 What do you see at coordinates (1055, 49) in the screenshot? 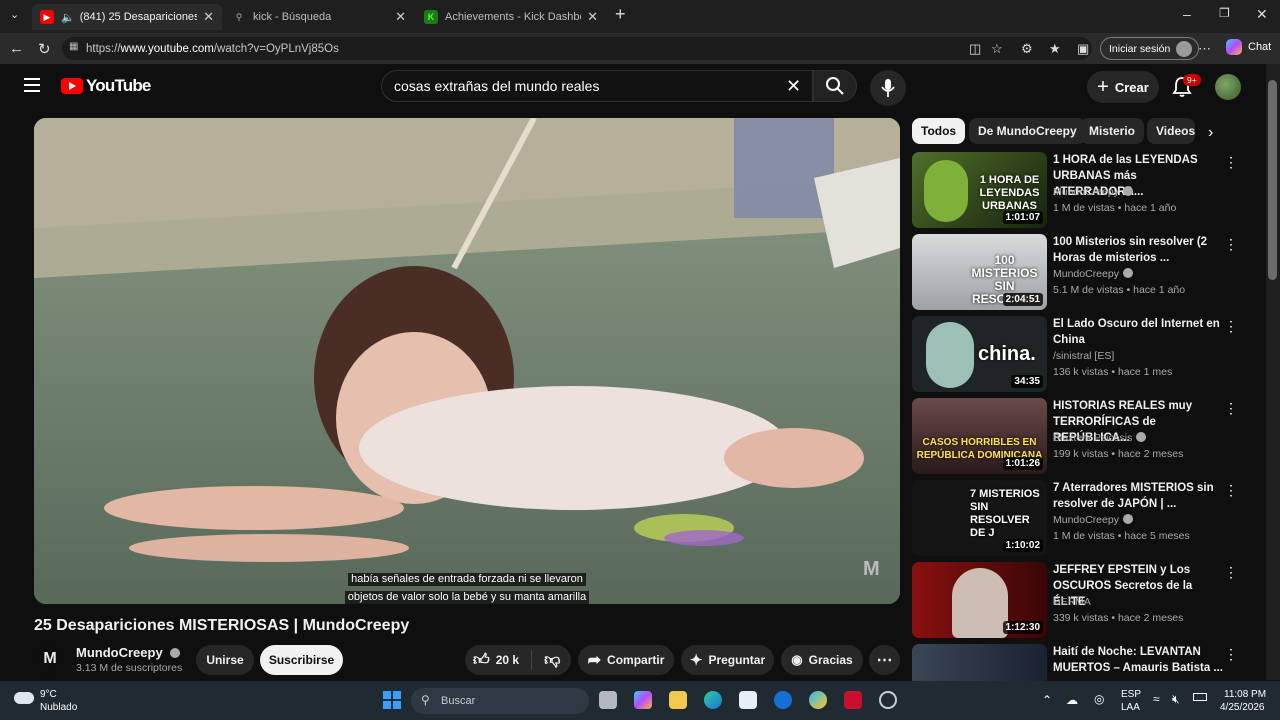
I see `favorites-list-icon: ★` at bounding box center [1055, 49].